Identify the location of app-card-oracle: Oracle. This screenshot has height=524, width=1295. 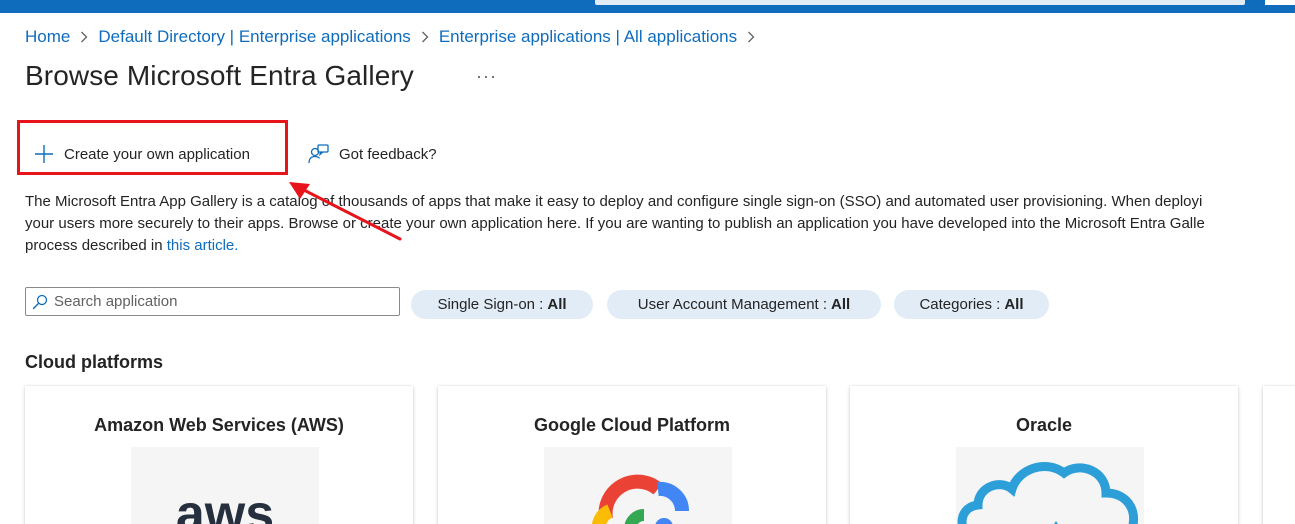
(1044, 455).